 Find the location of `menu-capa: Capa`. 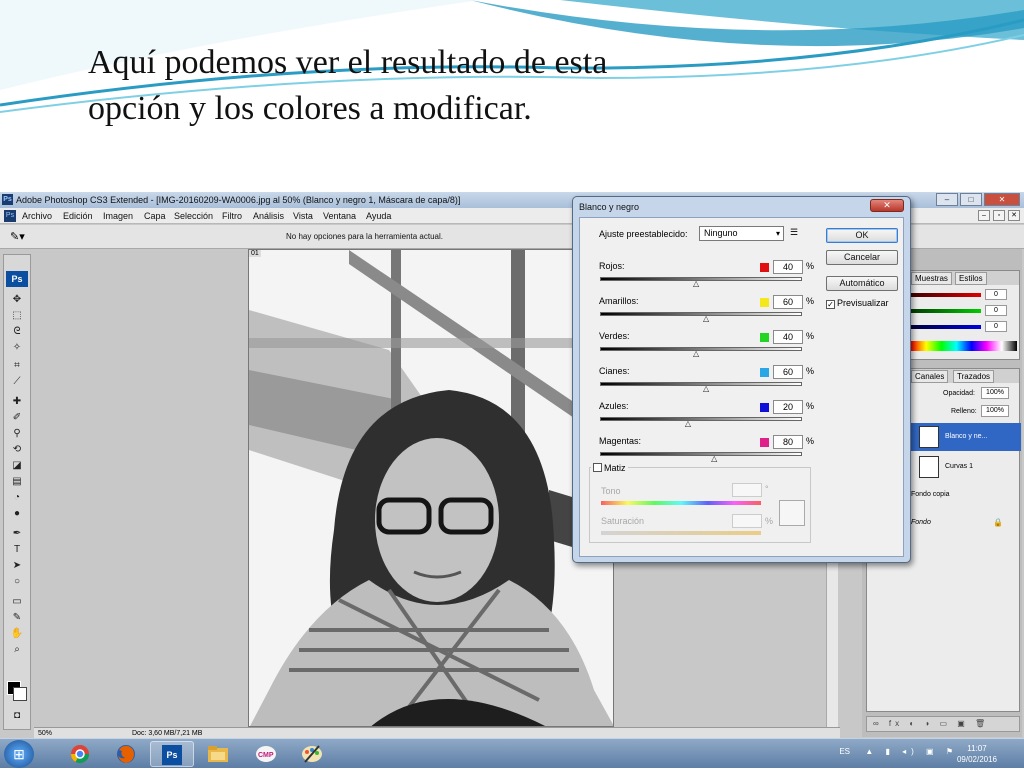

menu-capa: Capa is located at coordinates (155, 216).